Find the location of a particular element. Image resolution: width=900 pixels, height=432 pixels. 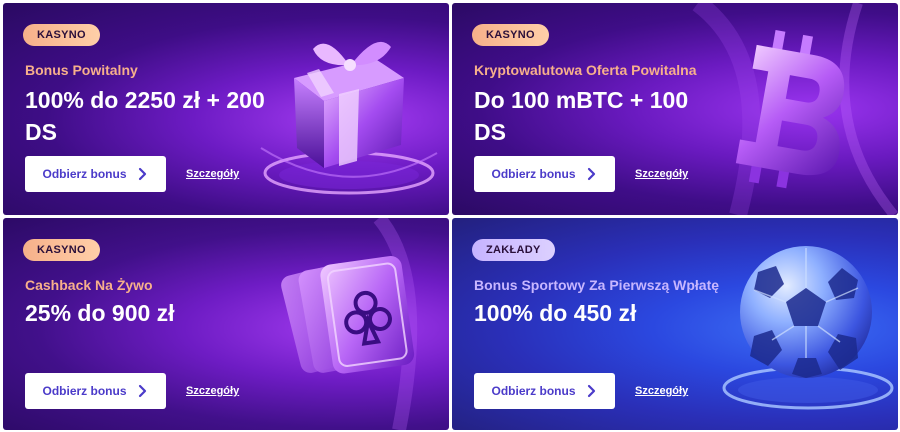

promo-headline: 100% do 450 zł is located at coordinates (555, 313).